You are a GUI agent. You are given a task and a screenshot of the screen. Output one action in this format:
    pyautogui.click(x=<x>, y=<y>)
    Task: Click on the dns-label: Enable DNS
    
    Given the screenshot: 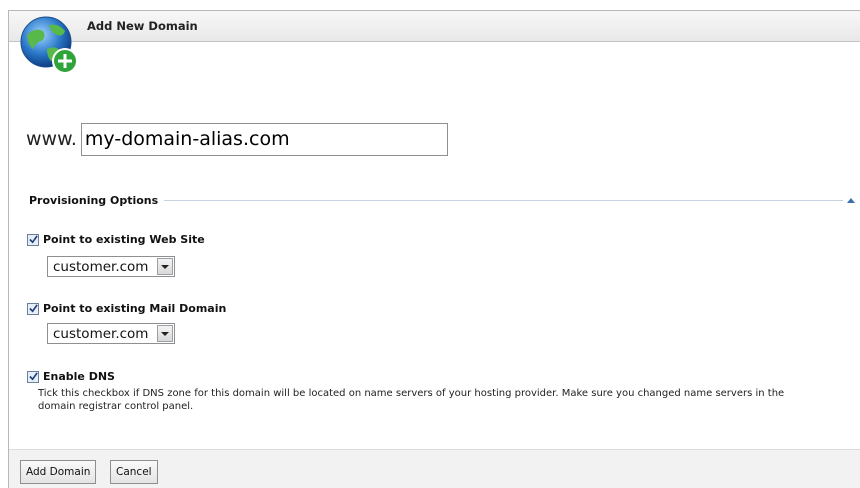 What is the action you would take?
    pyautogui.click(x=79, y=376)
    